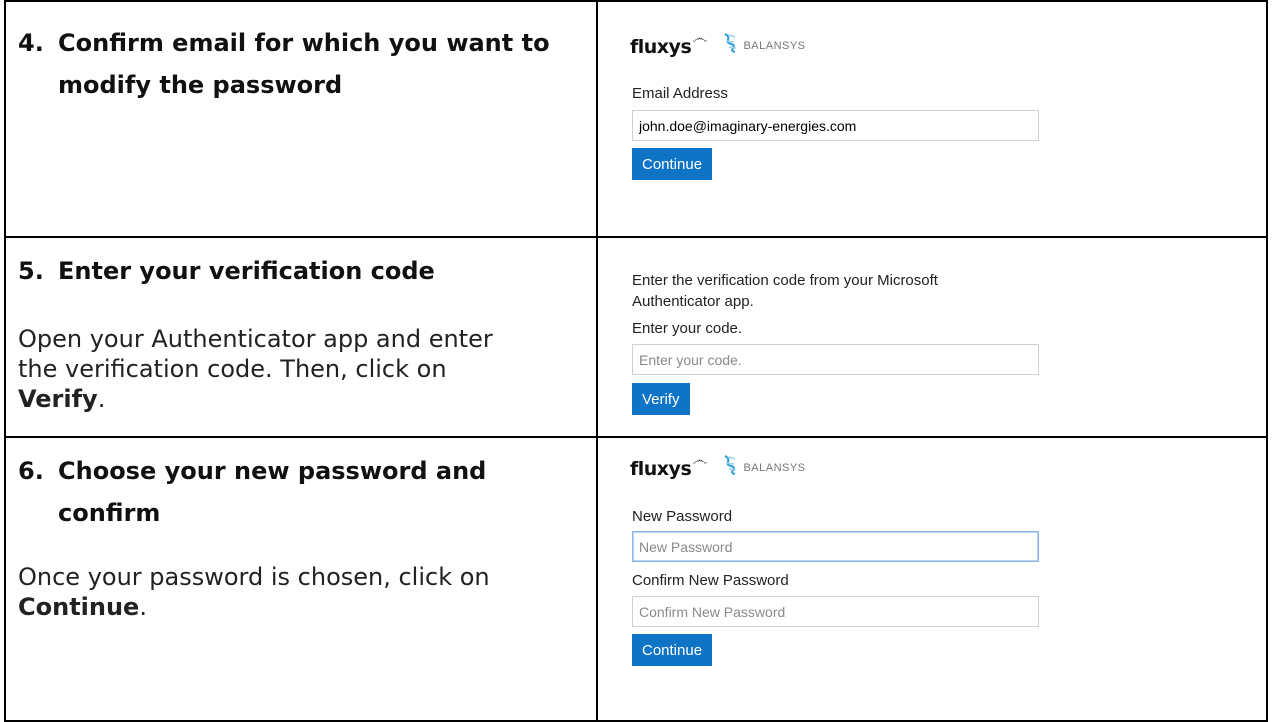 This screenshot has height=722, width=1274. I want to click on desc-emphasis: Continue, so click(79, 607).